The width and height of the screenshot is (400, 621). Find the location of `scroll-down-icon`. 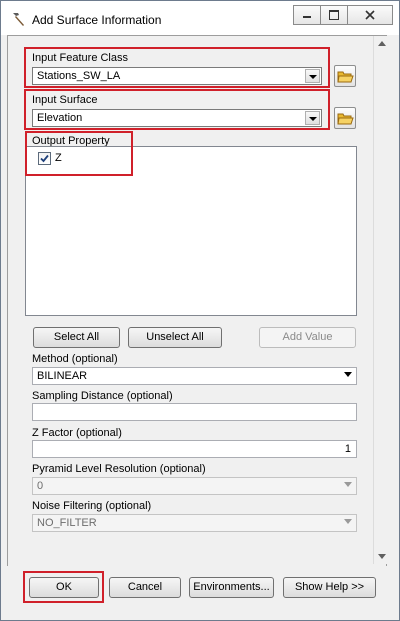

scroll-down-icon is located at coordinates (382, 556).